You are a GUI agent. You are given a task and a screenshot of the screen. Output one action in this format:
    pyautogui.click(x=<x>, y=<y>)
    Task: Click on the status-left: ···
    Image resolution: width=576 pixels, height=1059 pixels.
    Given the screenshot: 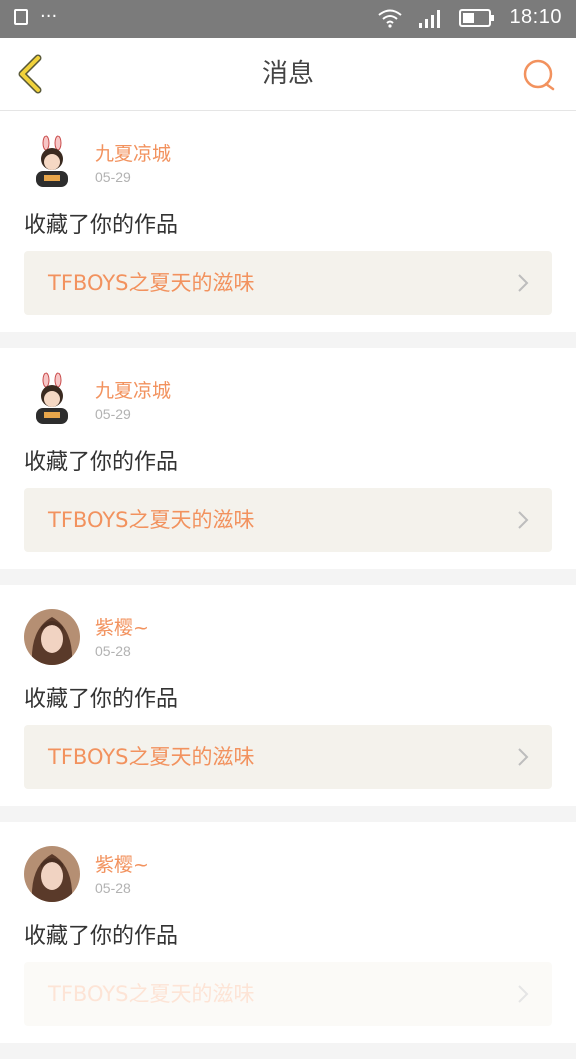 What is the action you would take?
    pyautogui.click(x=35, y=17)
    